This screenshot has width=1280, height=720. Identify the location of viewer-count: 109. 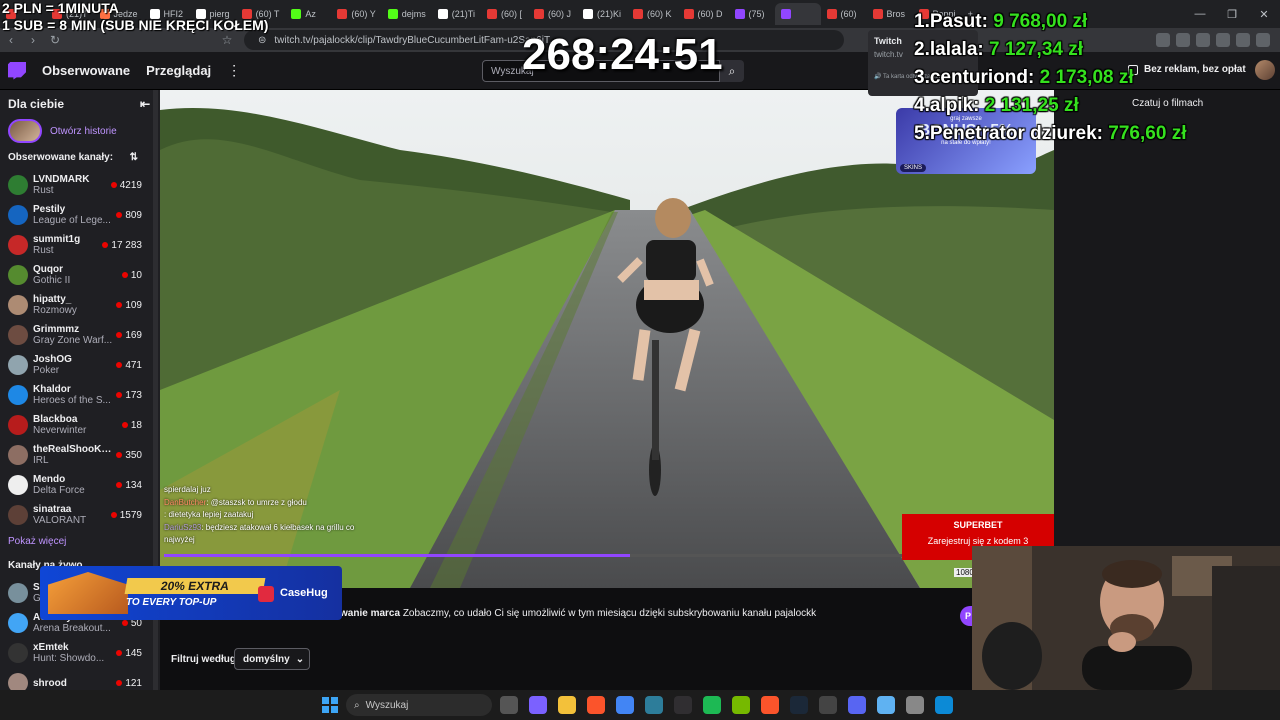
(129, 305).